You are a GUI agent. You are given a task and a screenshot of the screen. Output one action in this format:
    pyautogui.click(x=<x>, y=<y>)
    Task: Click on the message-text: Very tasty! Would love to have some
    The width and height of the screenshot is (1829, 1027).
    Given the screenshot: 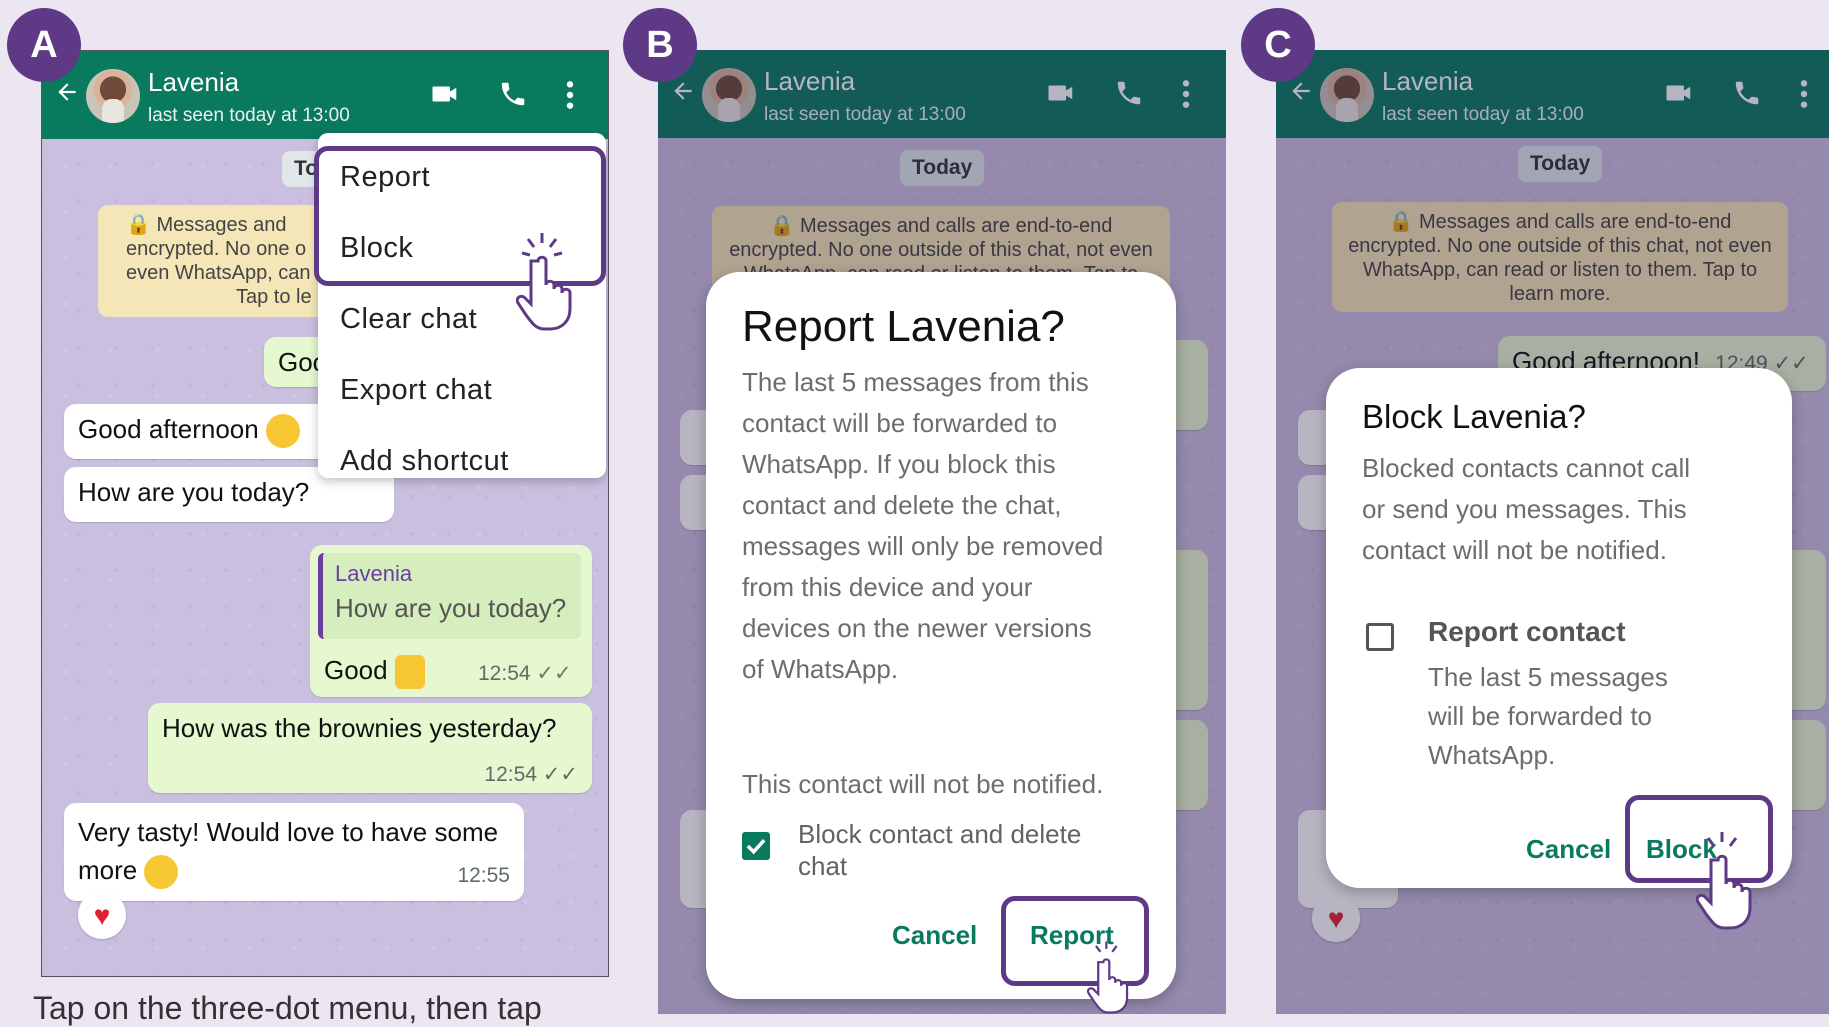 What is the action you would take?
    pyautogui.click(x=288, y=832)
    